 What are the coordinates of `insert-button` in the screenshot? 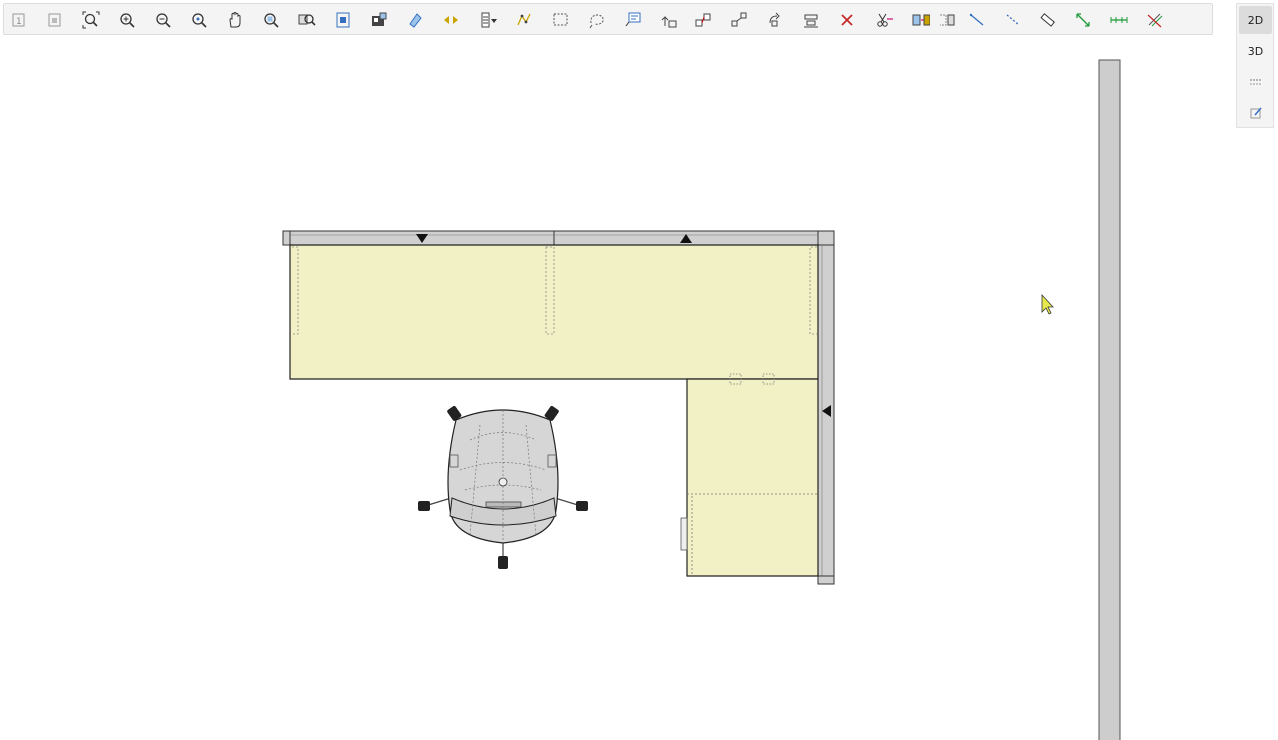 It's located at (669, 20).